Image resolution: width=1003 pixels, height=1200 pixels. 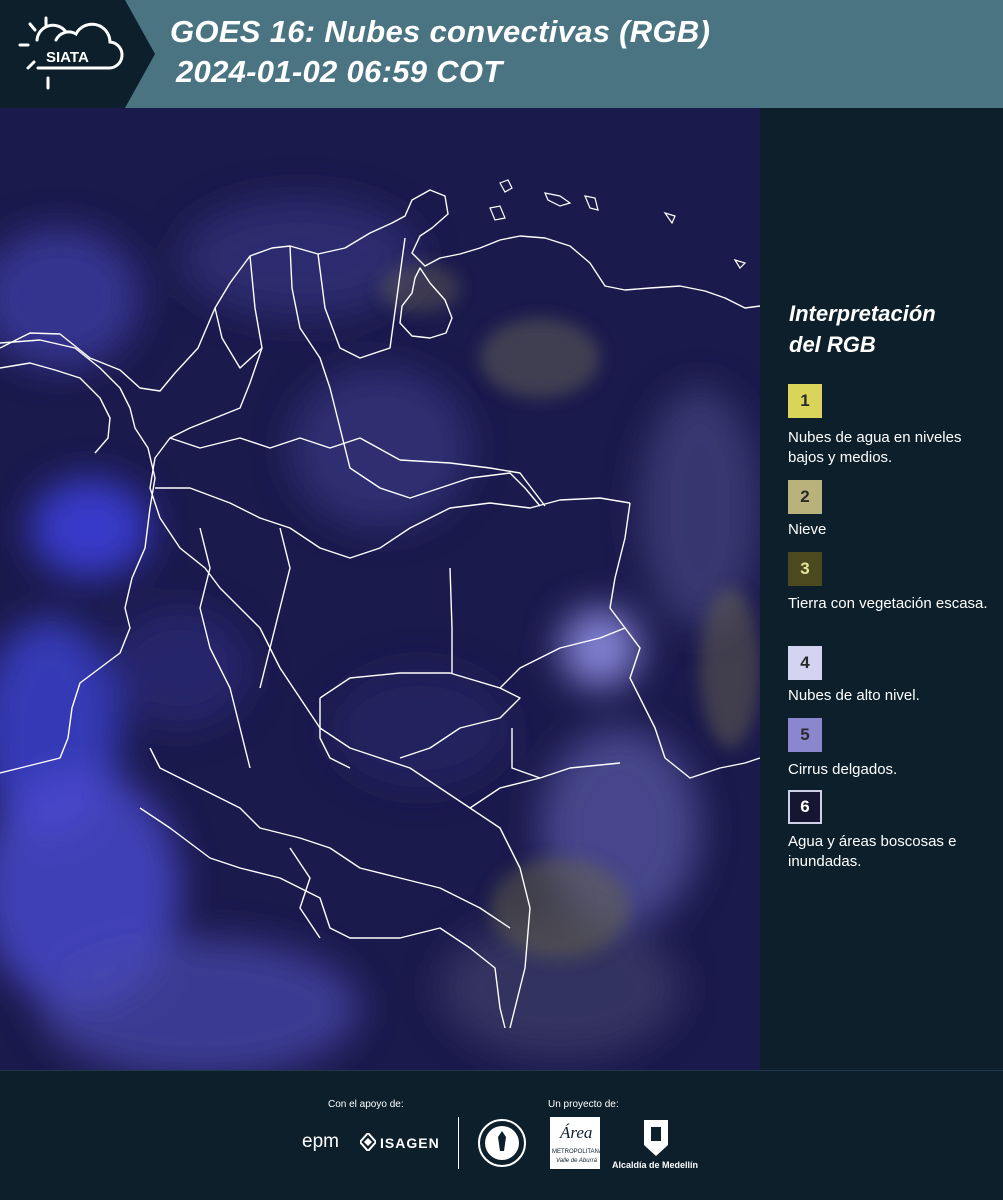 I want to click on legend-number-5: 5, so click(x=805, y=734).